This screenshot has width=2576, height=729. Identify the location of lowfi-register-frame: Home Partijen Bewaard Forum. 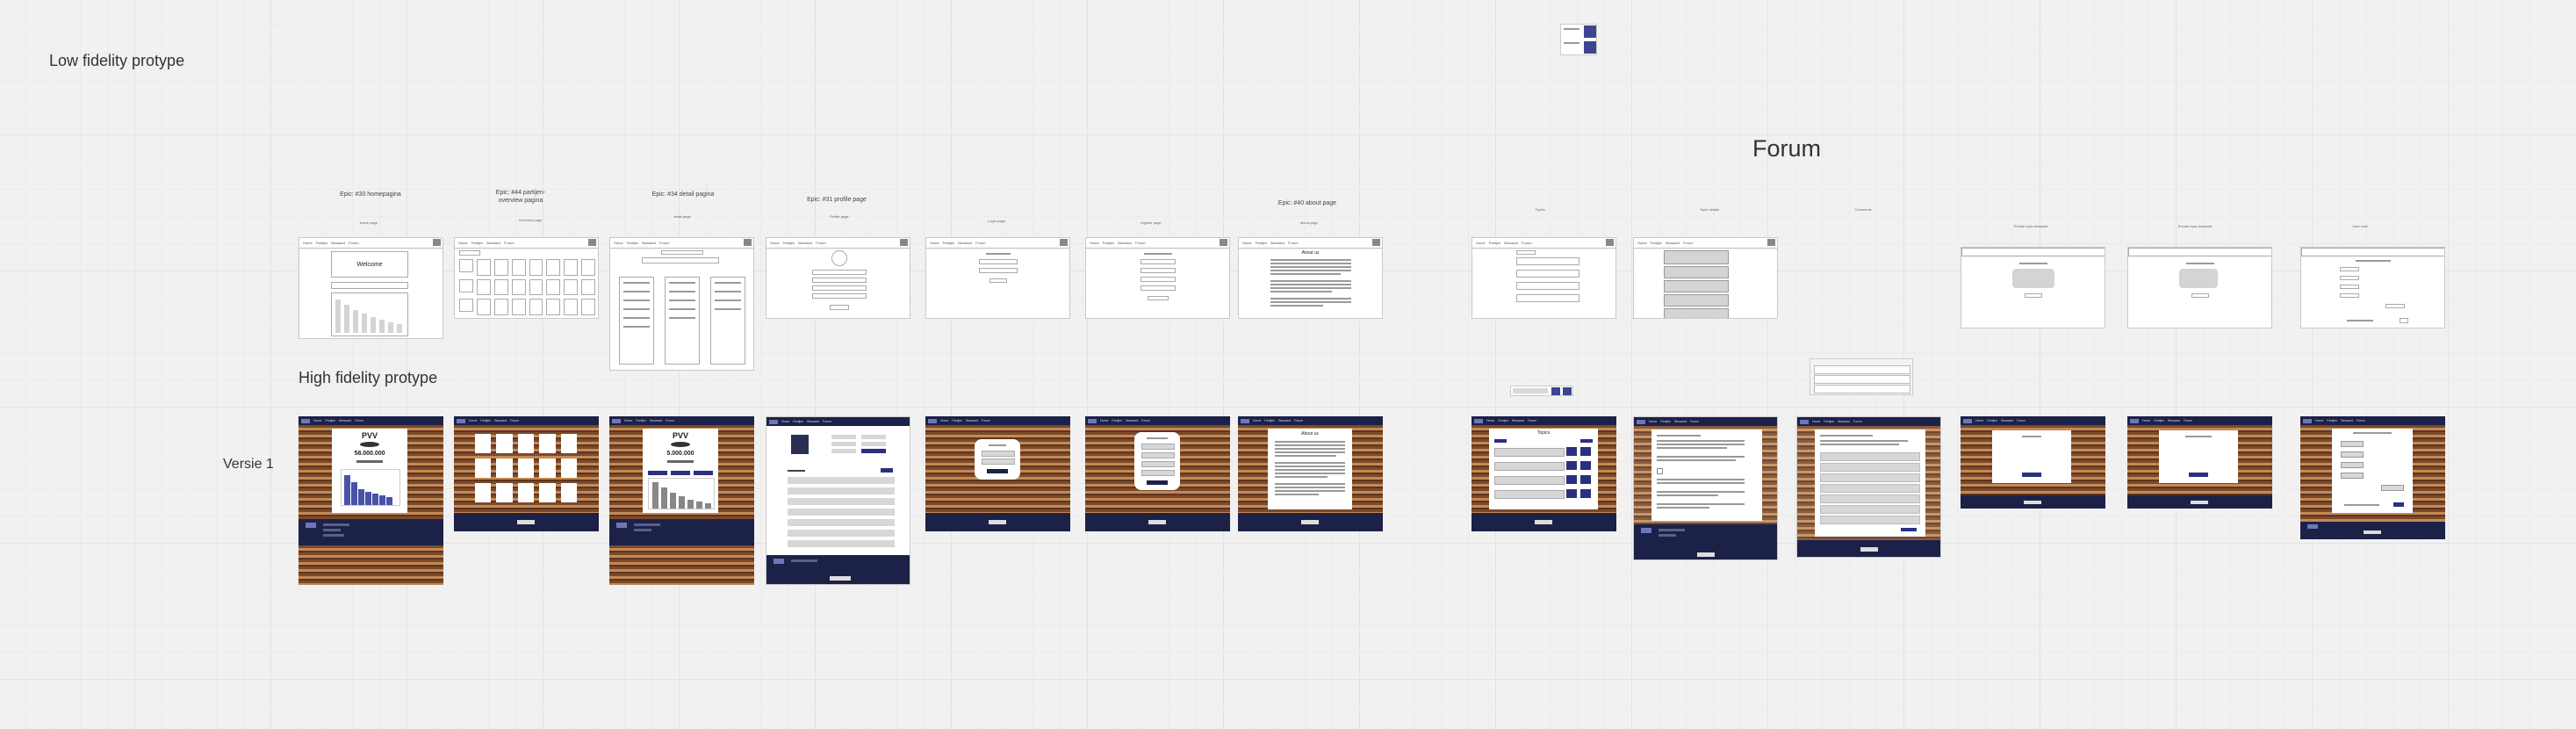
(1157, 278).